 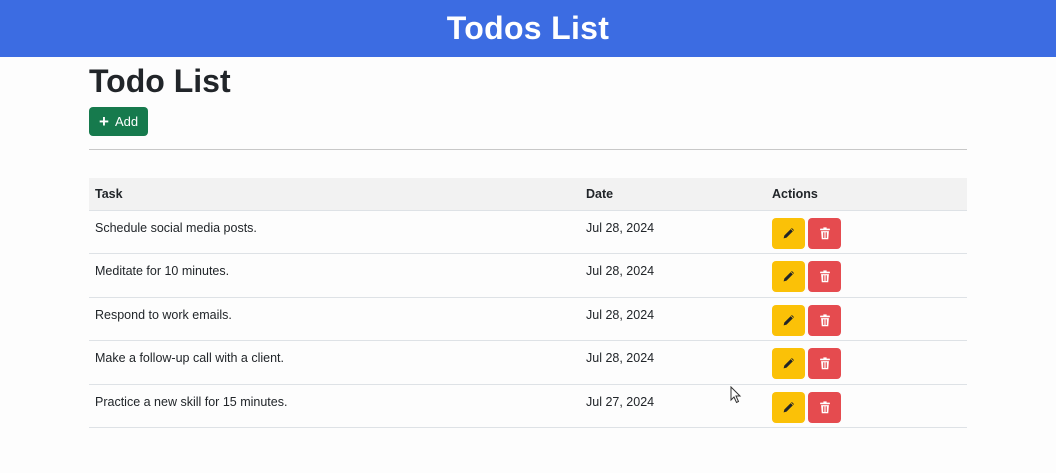 I want to click on mouse-cursor-icon, so click(x=736, y=395).